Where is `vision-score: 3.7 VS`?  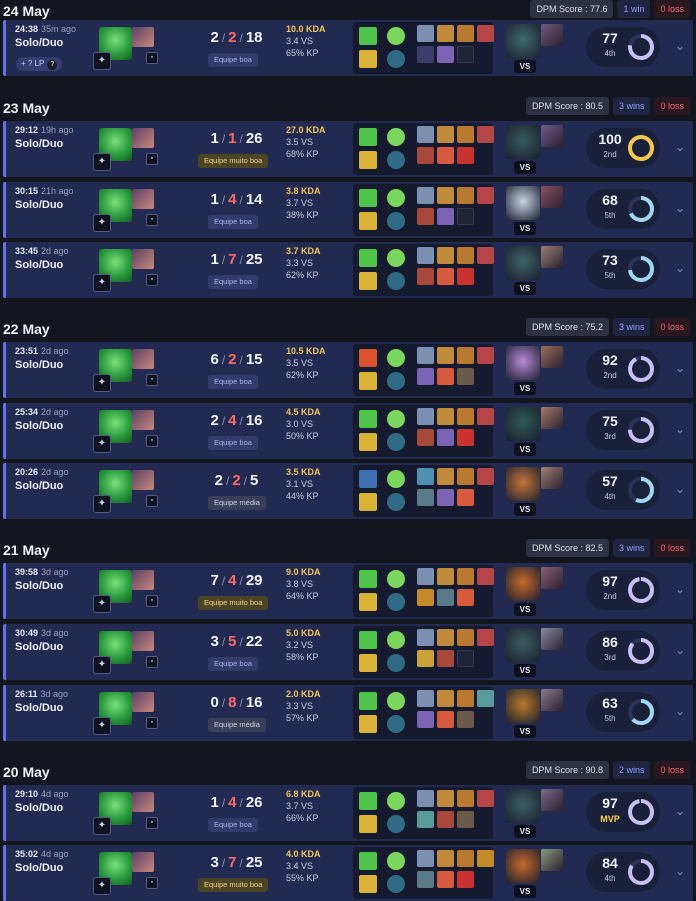
vision-score: 3.7 VS is located at coordinates (300, 806).